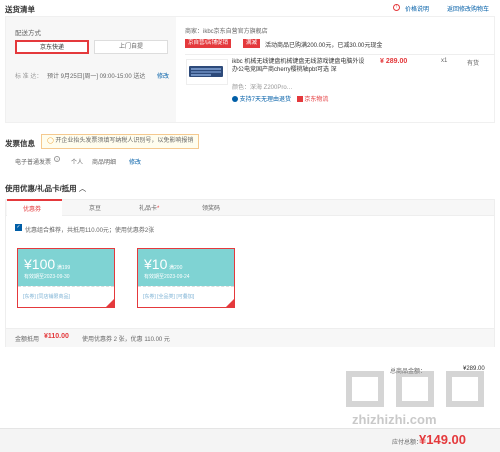 This screenshot has height=452, width=500. Describe the element at coordinates (394, 419) in the screenshot. I see `watermark-text: zhizhizhi.com` at that location.